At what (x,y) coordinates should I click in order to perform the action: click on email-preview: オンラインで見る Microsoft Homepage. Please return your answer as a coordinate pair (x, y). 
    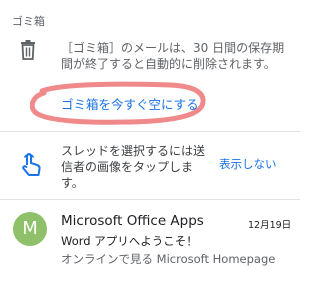
    Looking at the image, I should click on (168, 259).